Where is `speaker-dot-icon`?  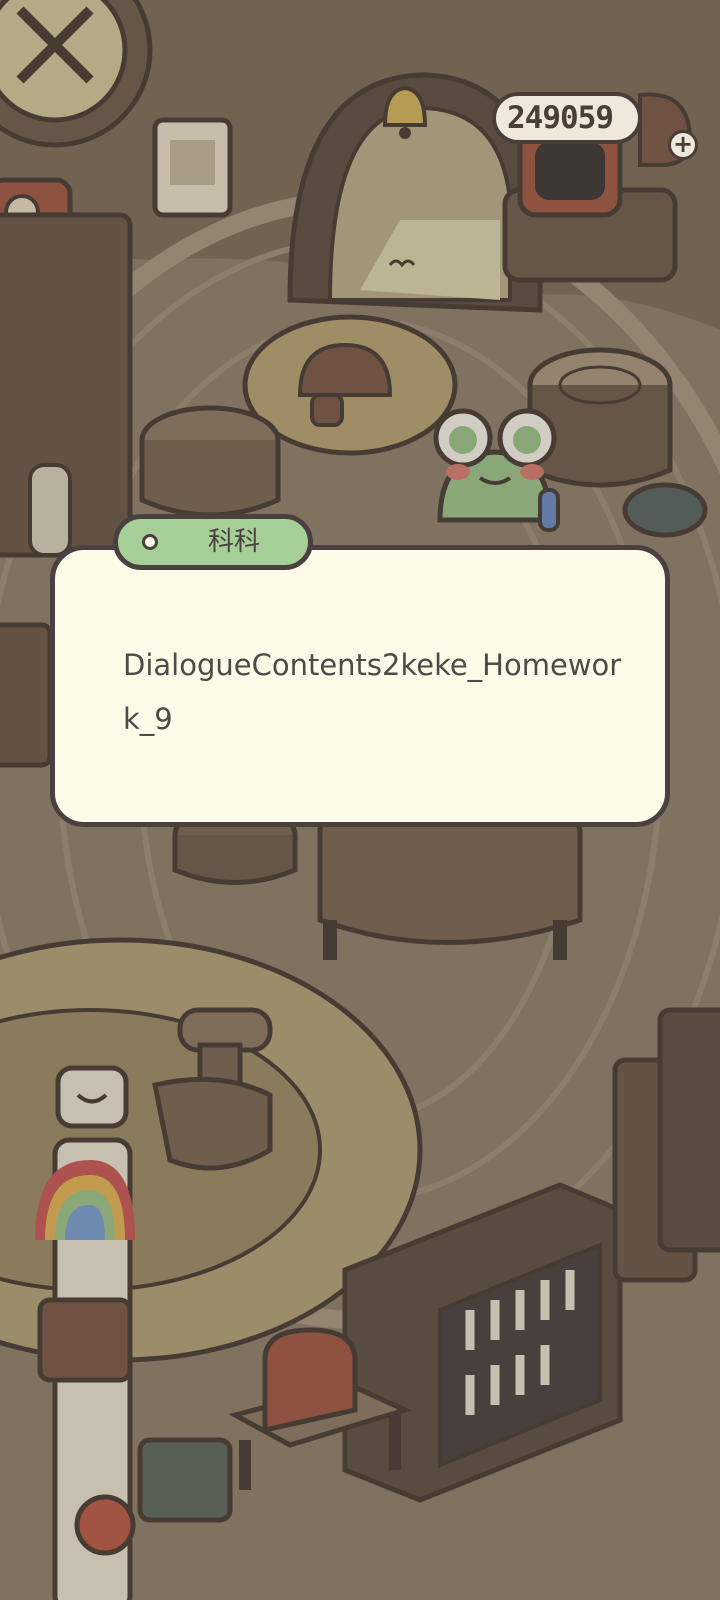 speaker-dot-icon is located at coordinates (150, 542).